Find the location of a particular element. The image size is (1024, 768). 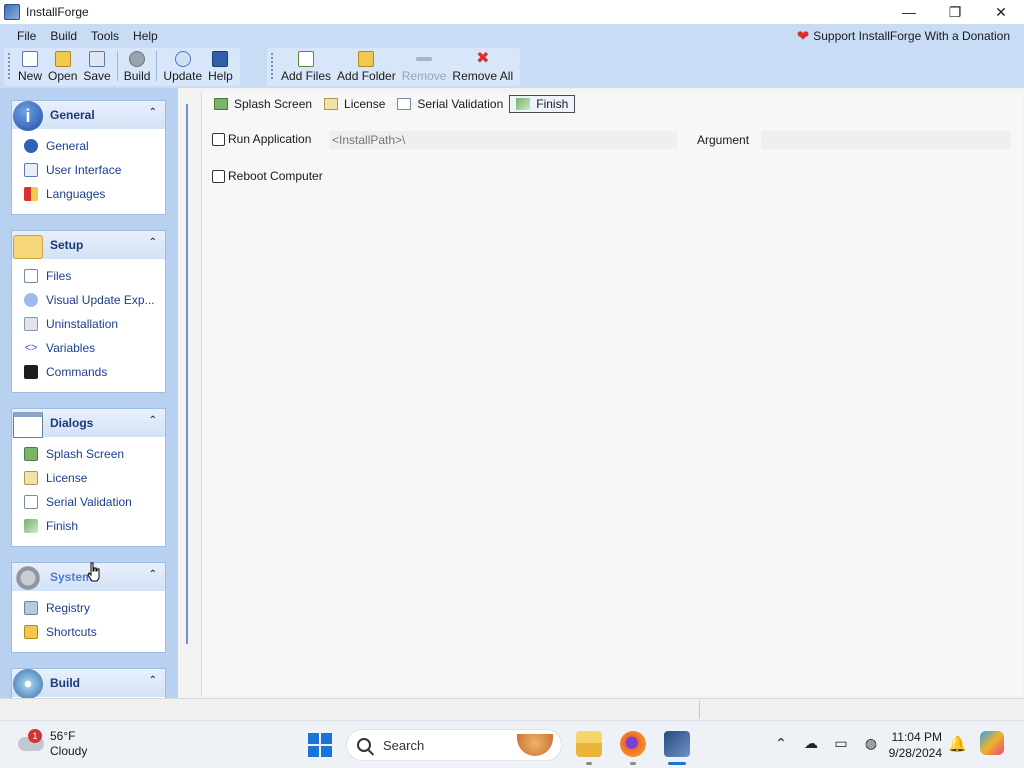

status-divider is located at coordinates (699, 710).